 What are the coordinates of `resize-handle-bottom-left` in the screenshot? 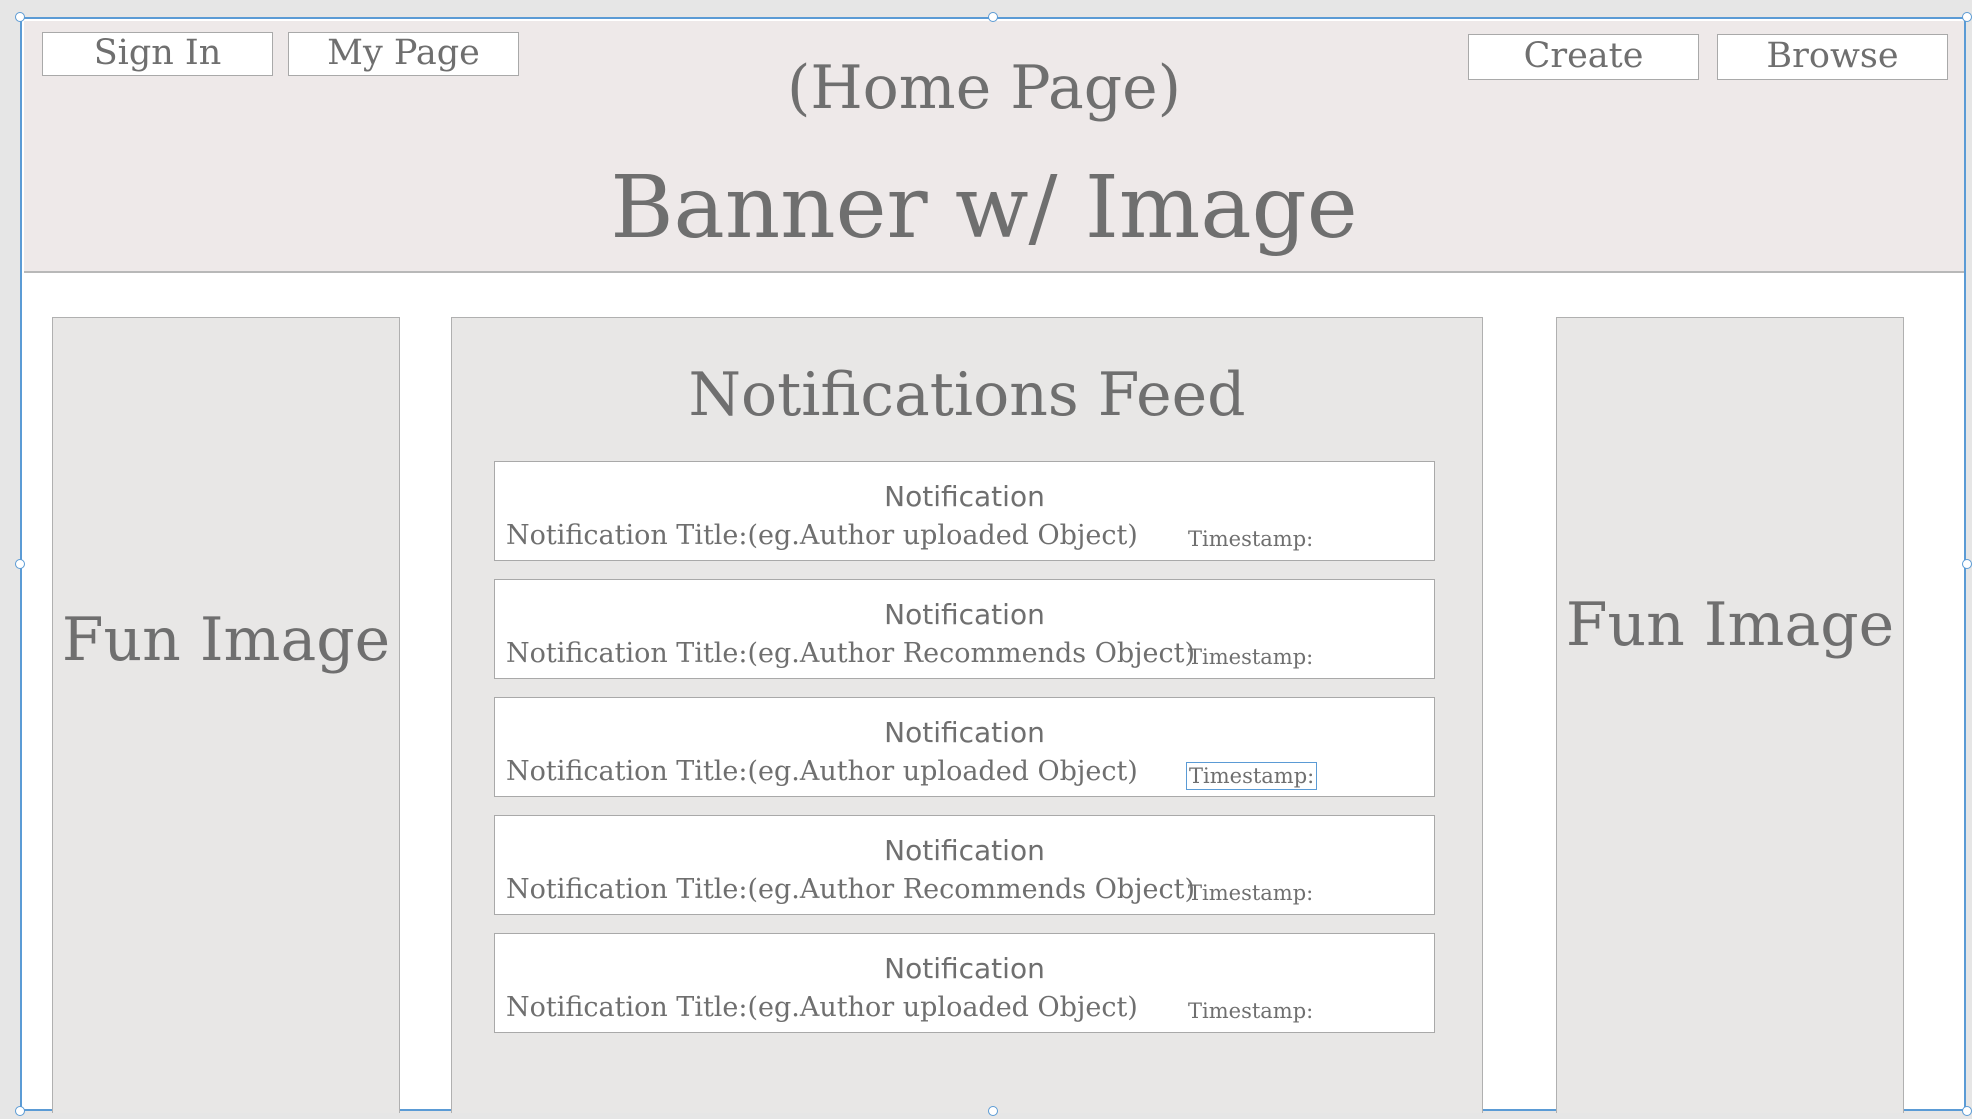 It's located at (20, 1111).